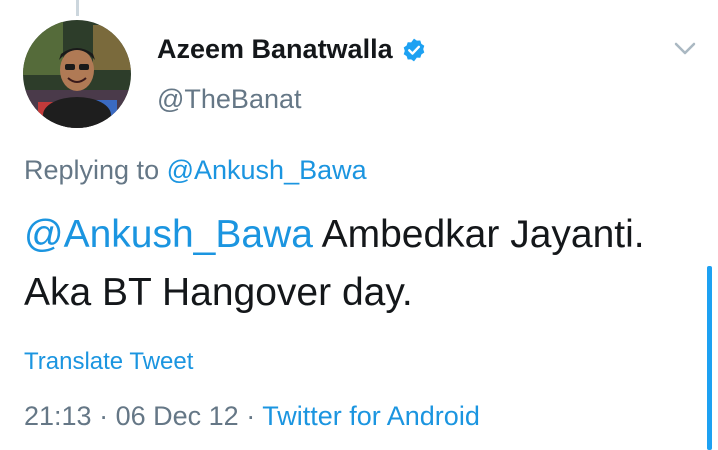 Image resolution: width=718 pixels, height=450 pixels. What do you see at coordinates (77, 8) in the screenshot?
I see `thread-connector-line` at bounding box center [77, 8].